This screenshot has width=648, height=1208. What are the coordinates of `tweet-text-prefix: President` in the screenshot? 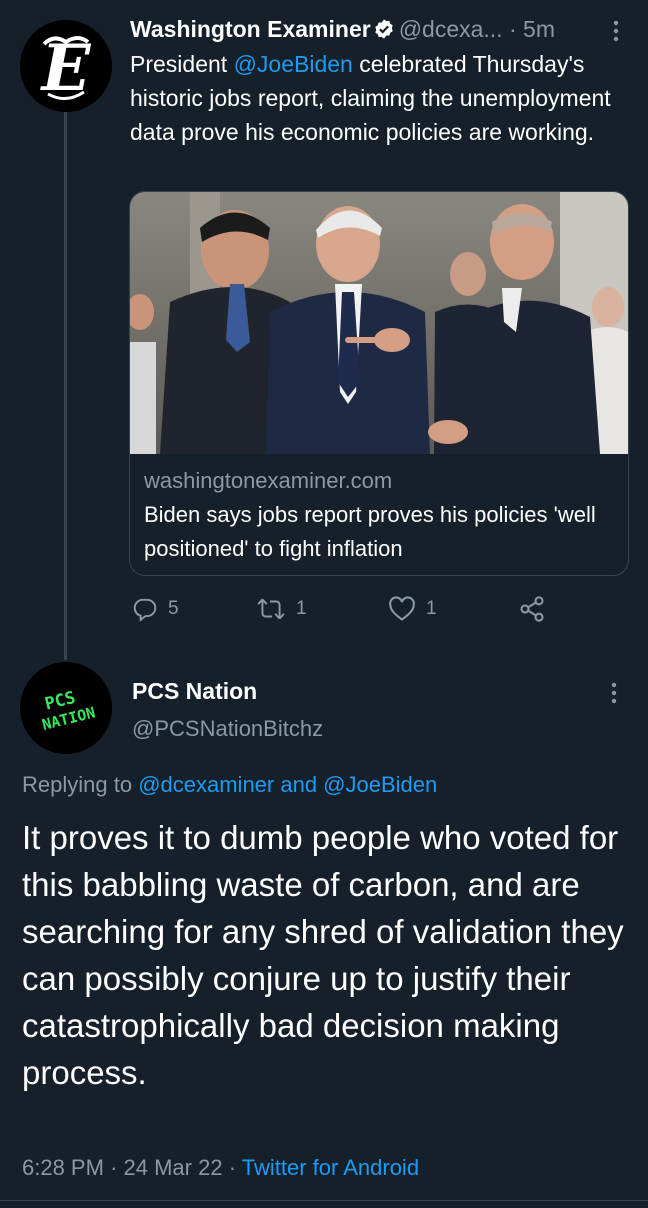 It's located at (182, 64).